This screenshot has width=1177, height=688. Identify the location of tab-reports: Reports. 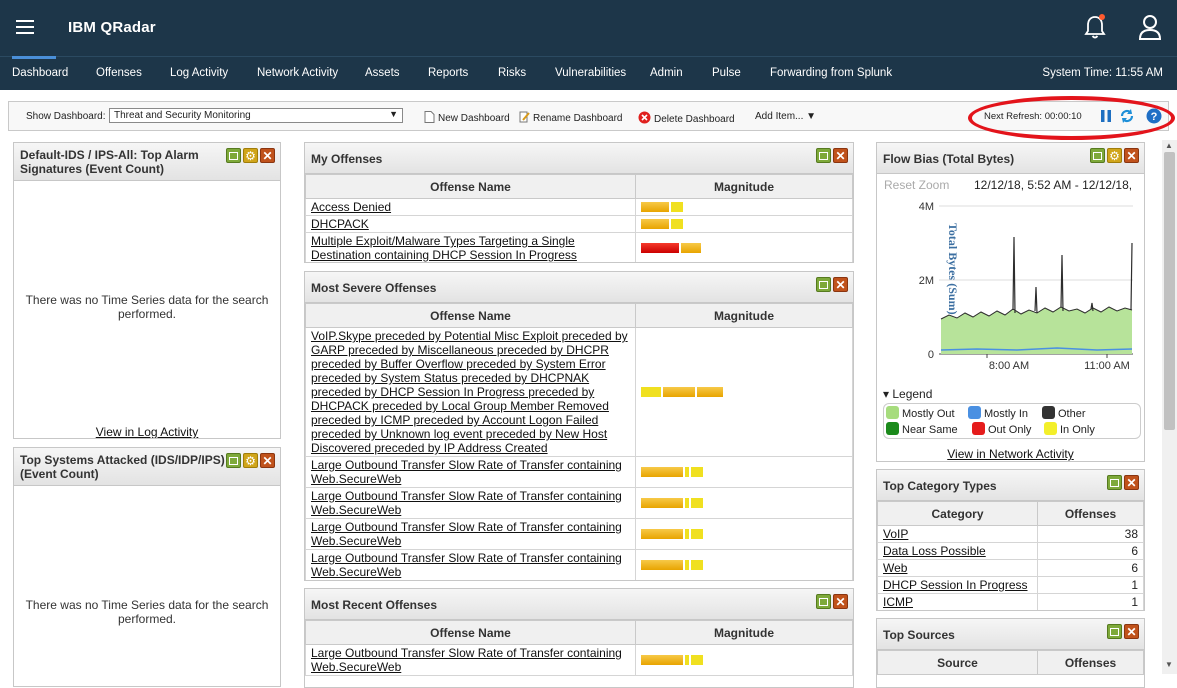
(448, 73).